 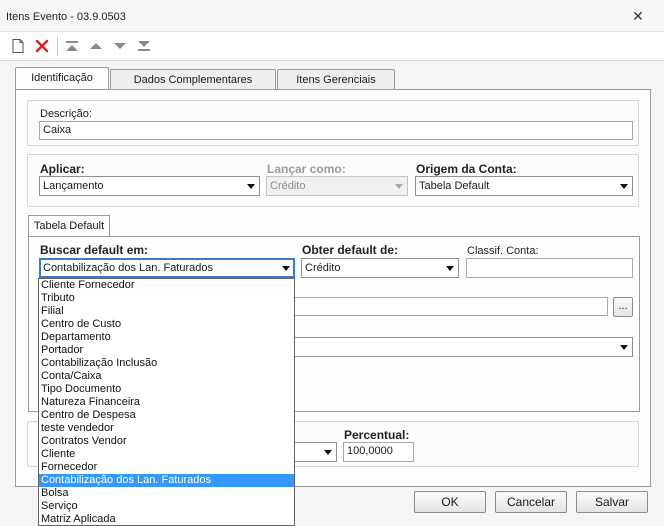 I want to click on buscar-default-label: Buscar default em:, so click(x=94, y=250).